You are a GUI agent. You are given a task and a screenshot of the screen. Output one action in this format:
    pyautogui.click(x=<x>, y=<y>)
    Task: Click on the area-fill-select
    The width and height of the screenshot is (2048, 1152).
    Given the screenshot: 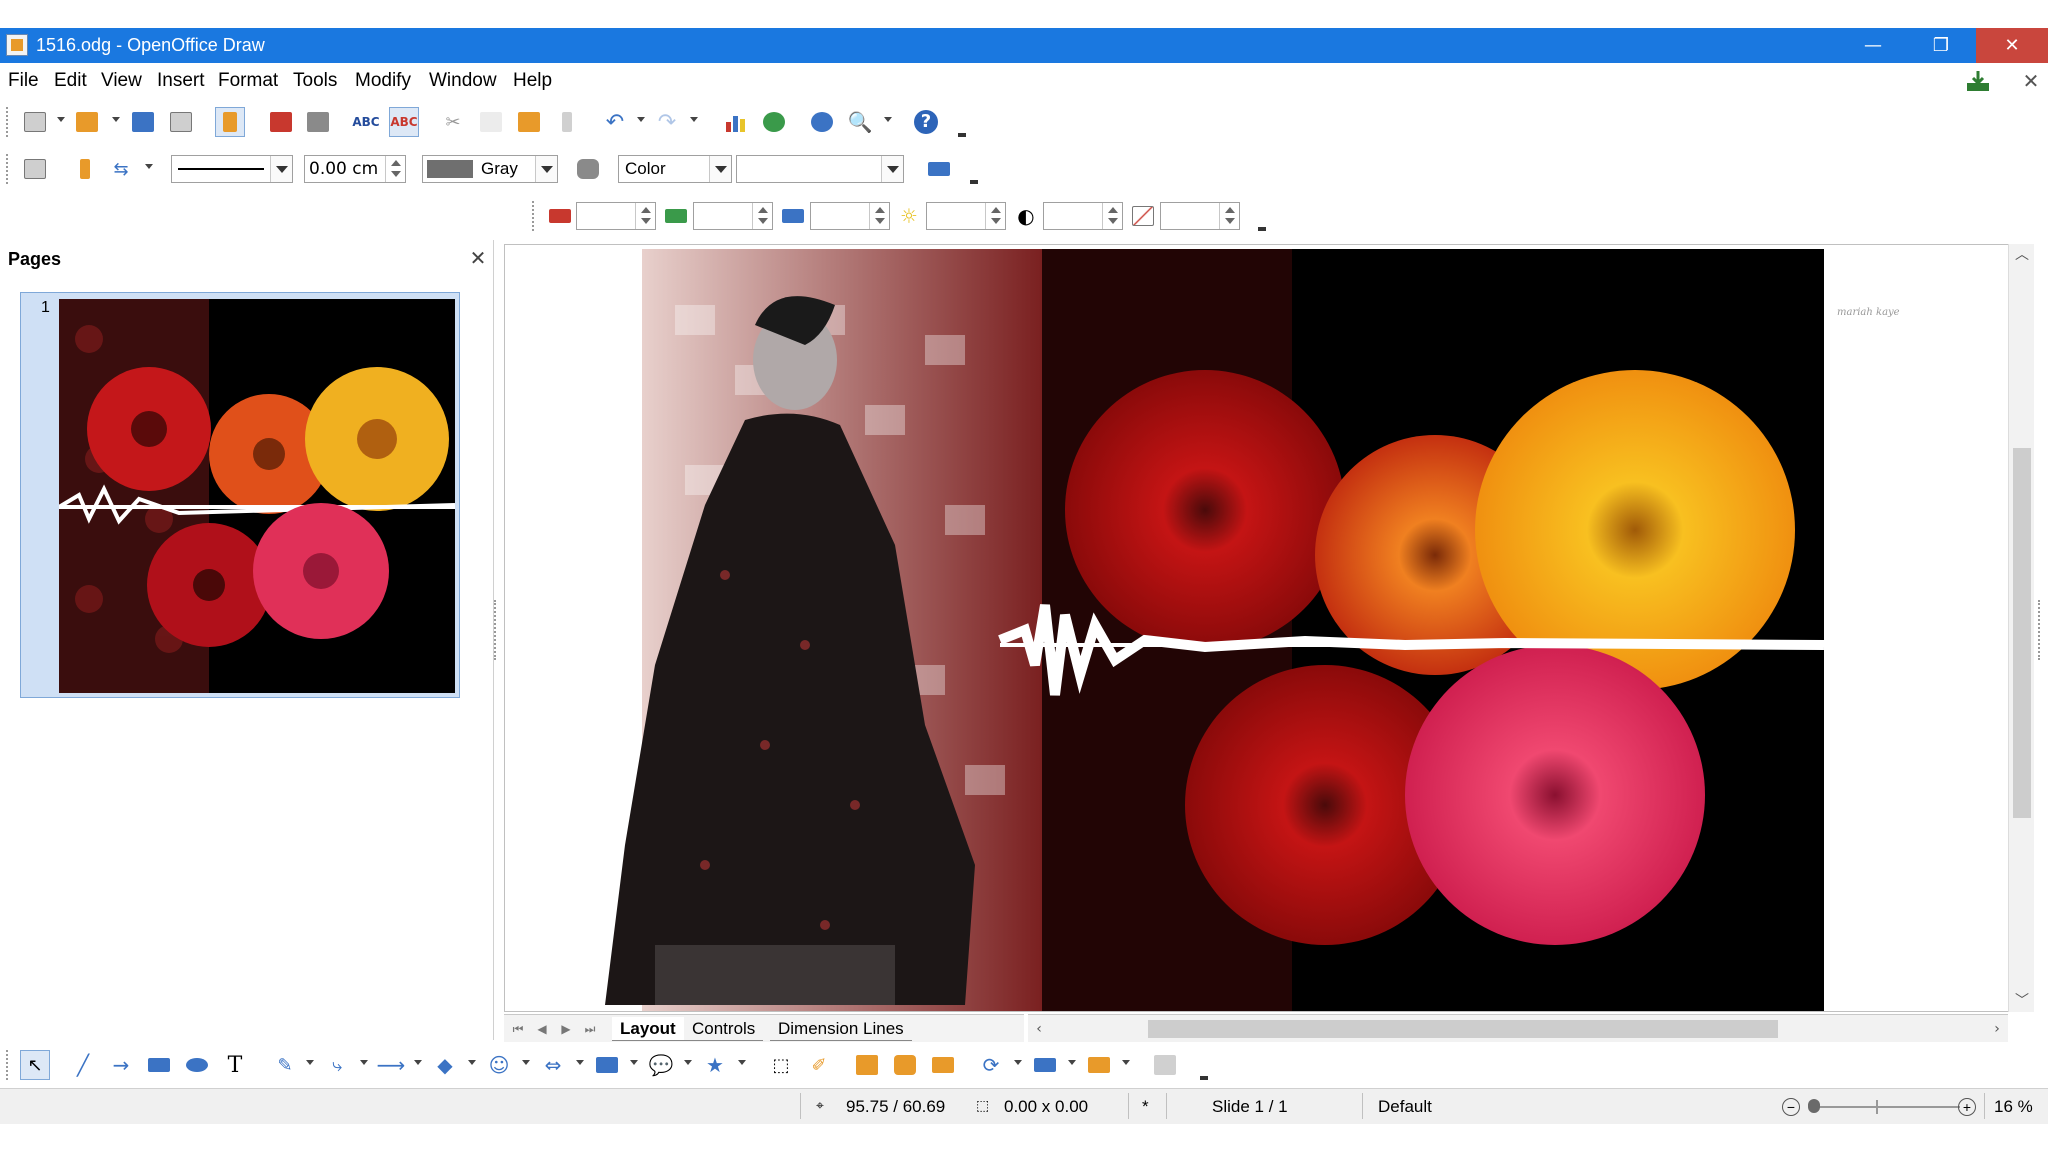 What is the action you would take?
    pyautogui.click(x=820, y=169)
    